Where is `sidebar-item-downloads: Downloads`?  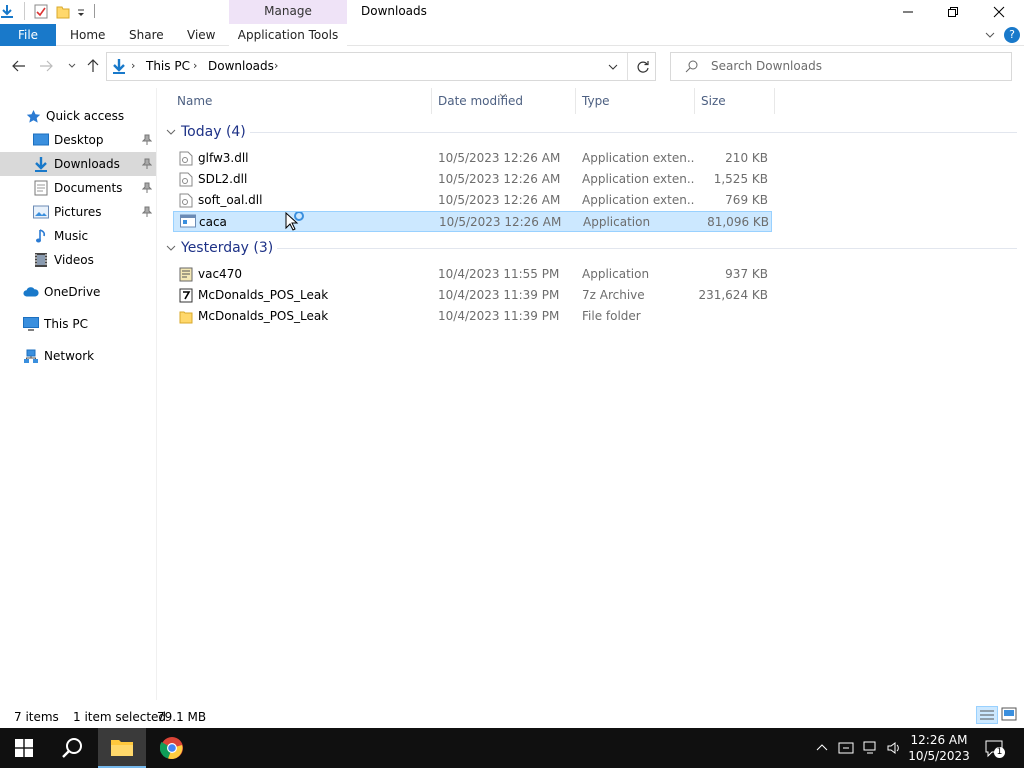
sidebar-item-downloads: Downloads is located at coordinates (78, 164).